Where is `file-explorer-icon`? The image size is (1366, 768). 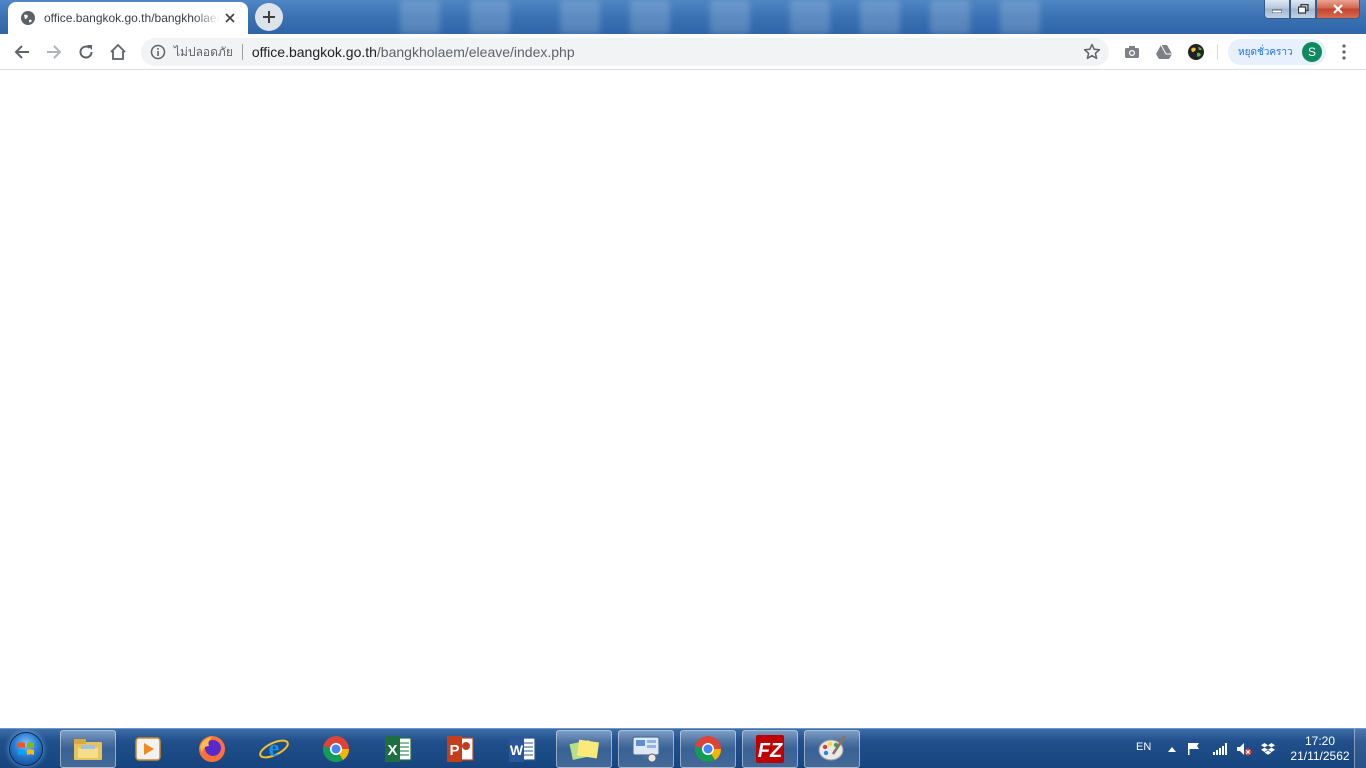 file-explorer-icon is located at coordinates (88, 749).